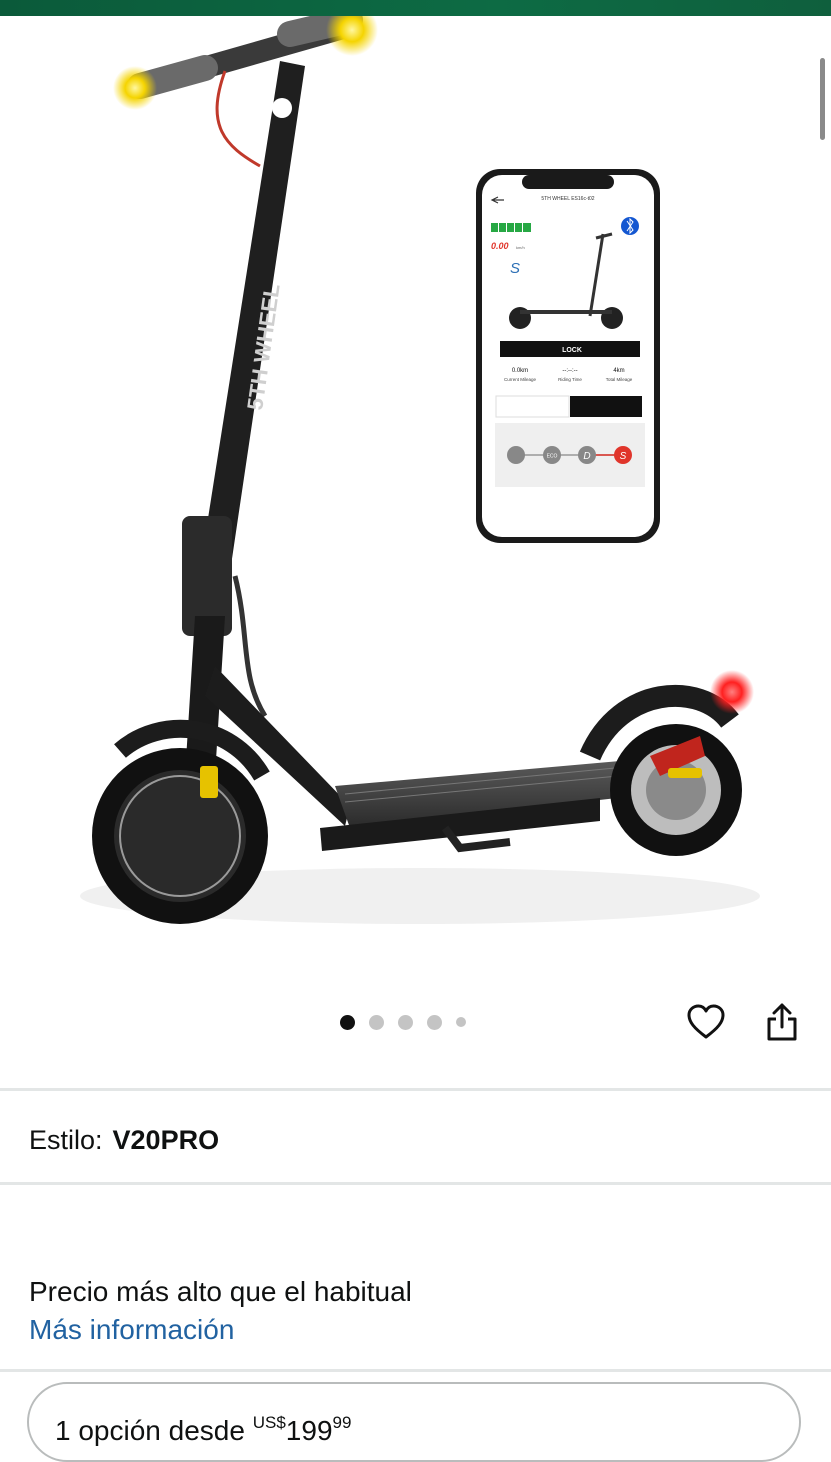  Describe the element at coordinates (520, 247) in the screenshot. I see `phone-speed-unit: km/h` at that location.